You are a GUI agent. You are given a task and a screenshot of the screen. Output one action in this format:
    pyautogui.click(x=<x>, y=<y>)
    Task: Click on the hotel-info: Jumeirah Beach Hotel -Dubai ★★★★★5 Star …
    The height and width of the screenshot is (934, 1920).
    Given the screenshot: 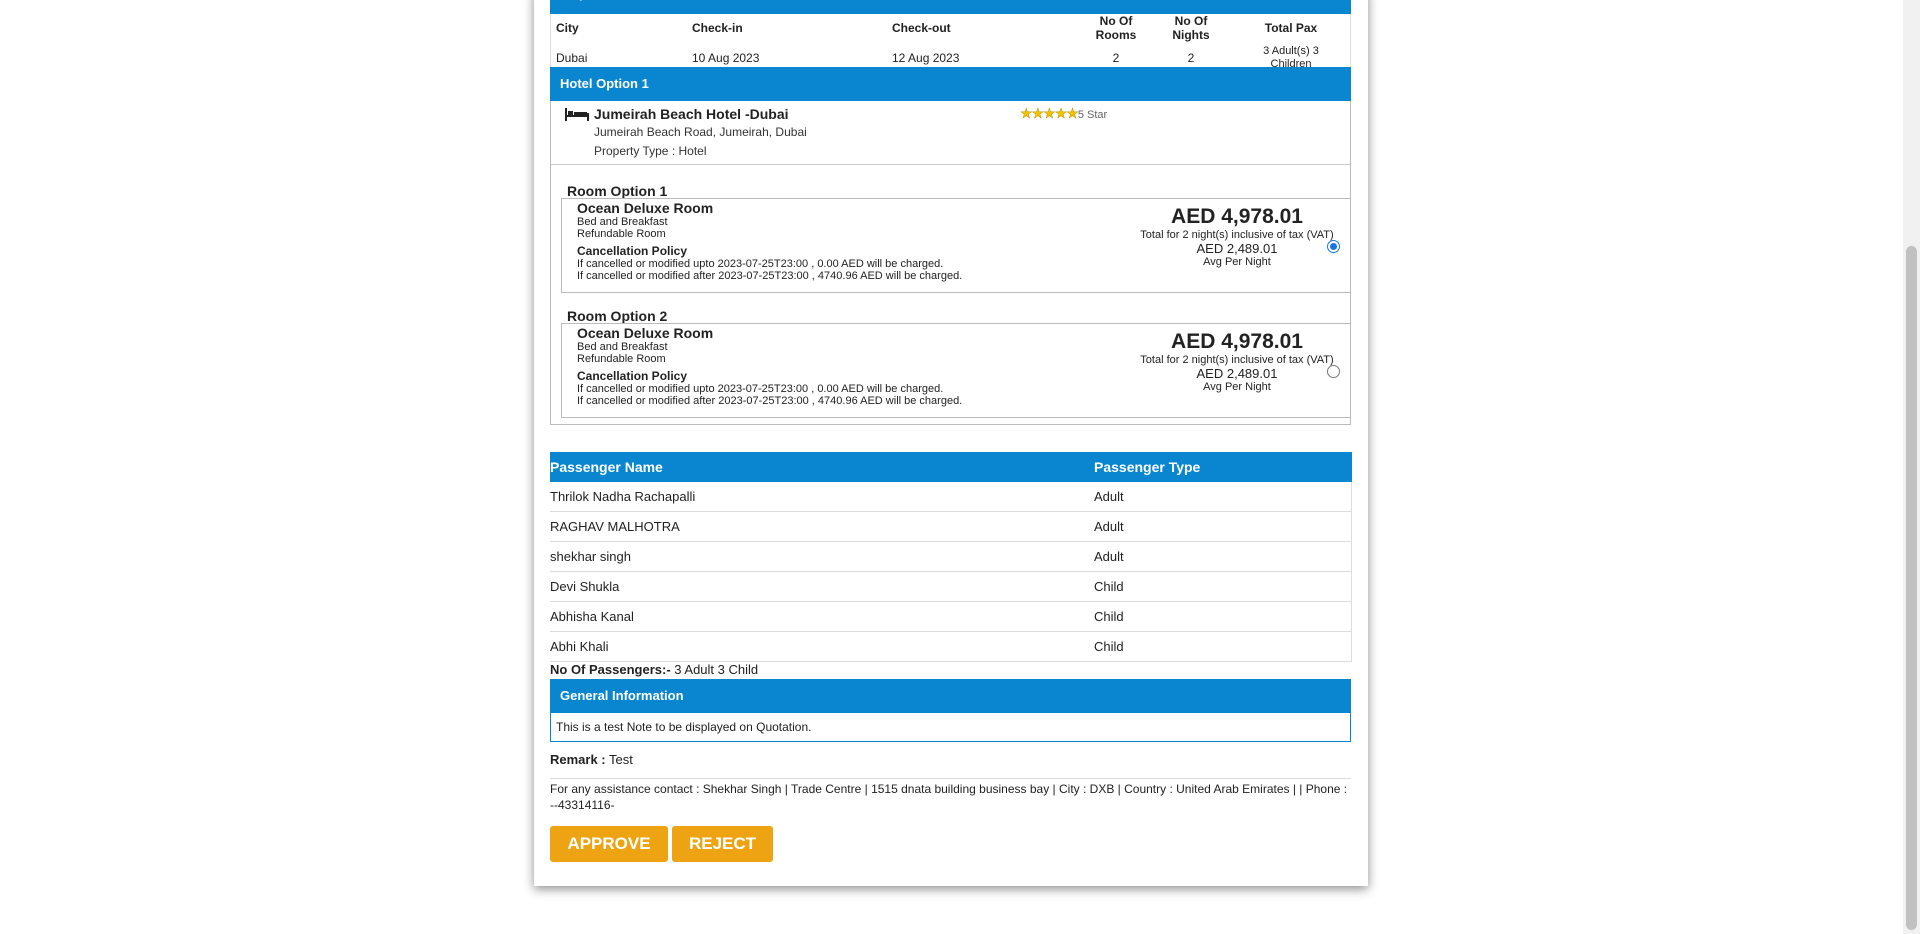 What is the action you would take?
    pyautogui.click(x=950, y=133)
    